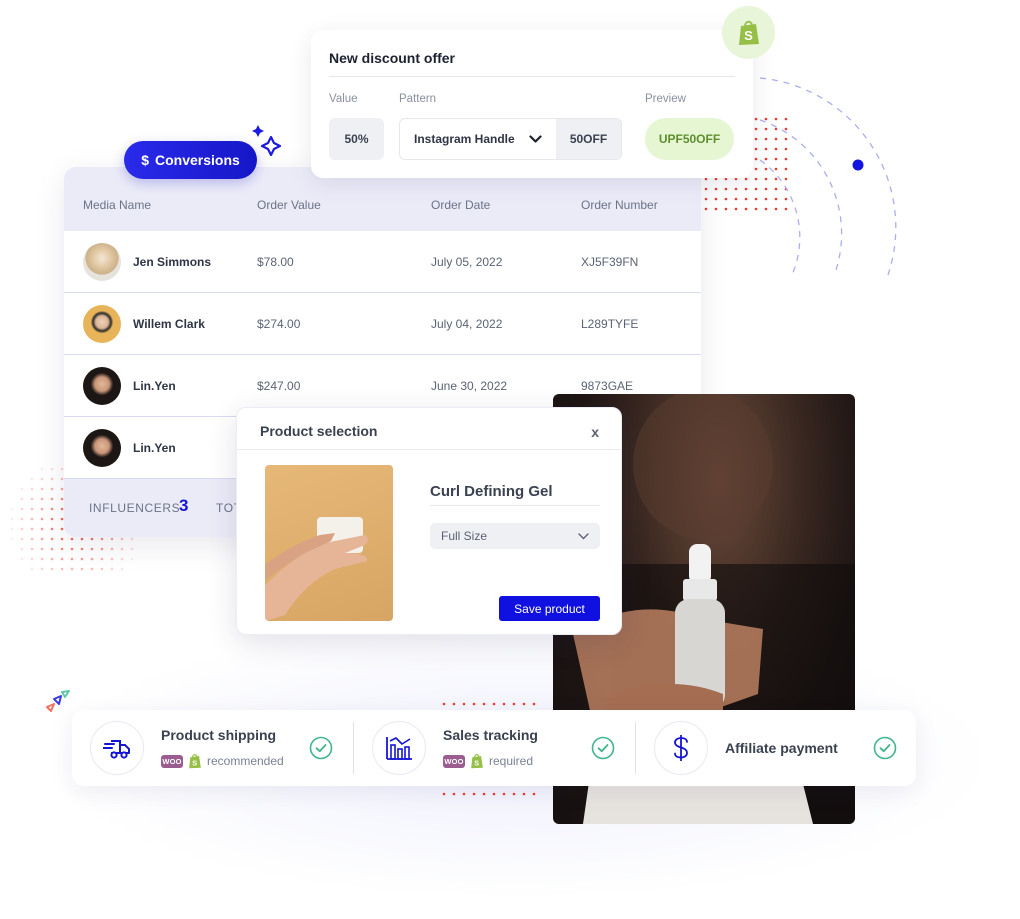 This screenshot has height=919, width=1020. I want to click on feature-product-shipping: Product shipping WOO S recommended, so click(212, 748).